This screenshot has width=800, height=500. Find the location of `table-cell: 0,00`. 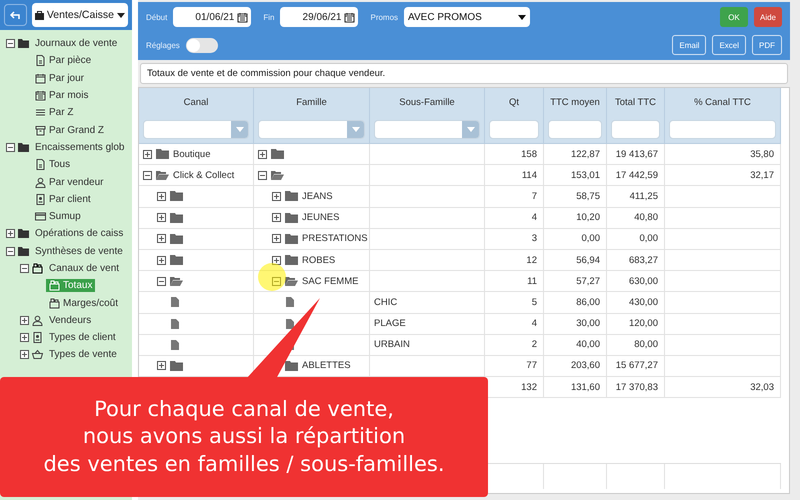

table-cell: 0,00 is located at coordinates (575, 239).